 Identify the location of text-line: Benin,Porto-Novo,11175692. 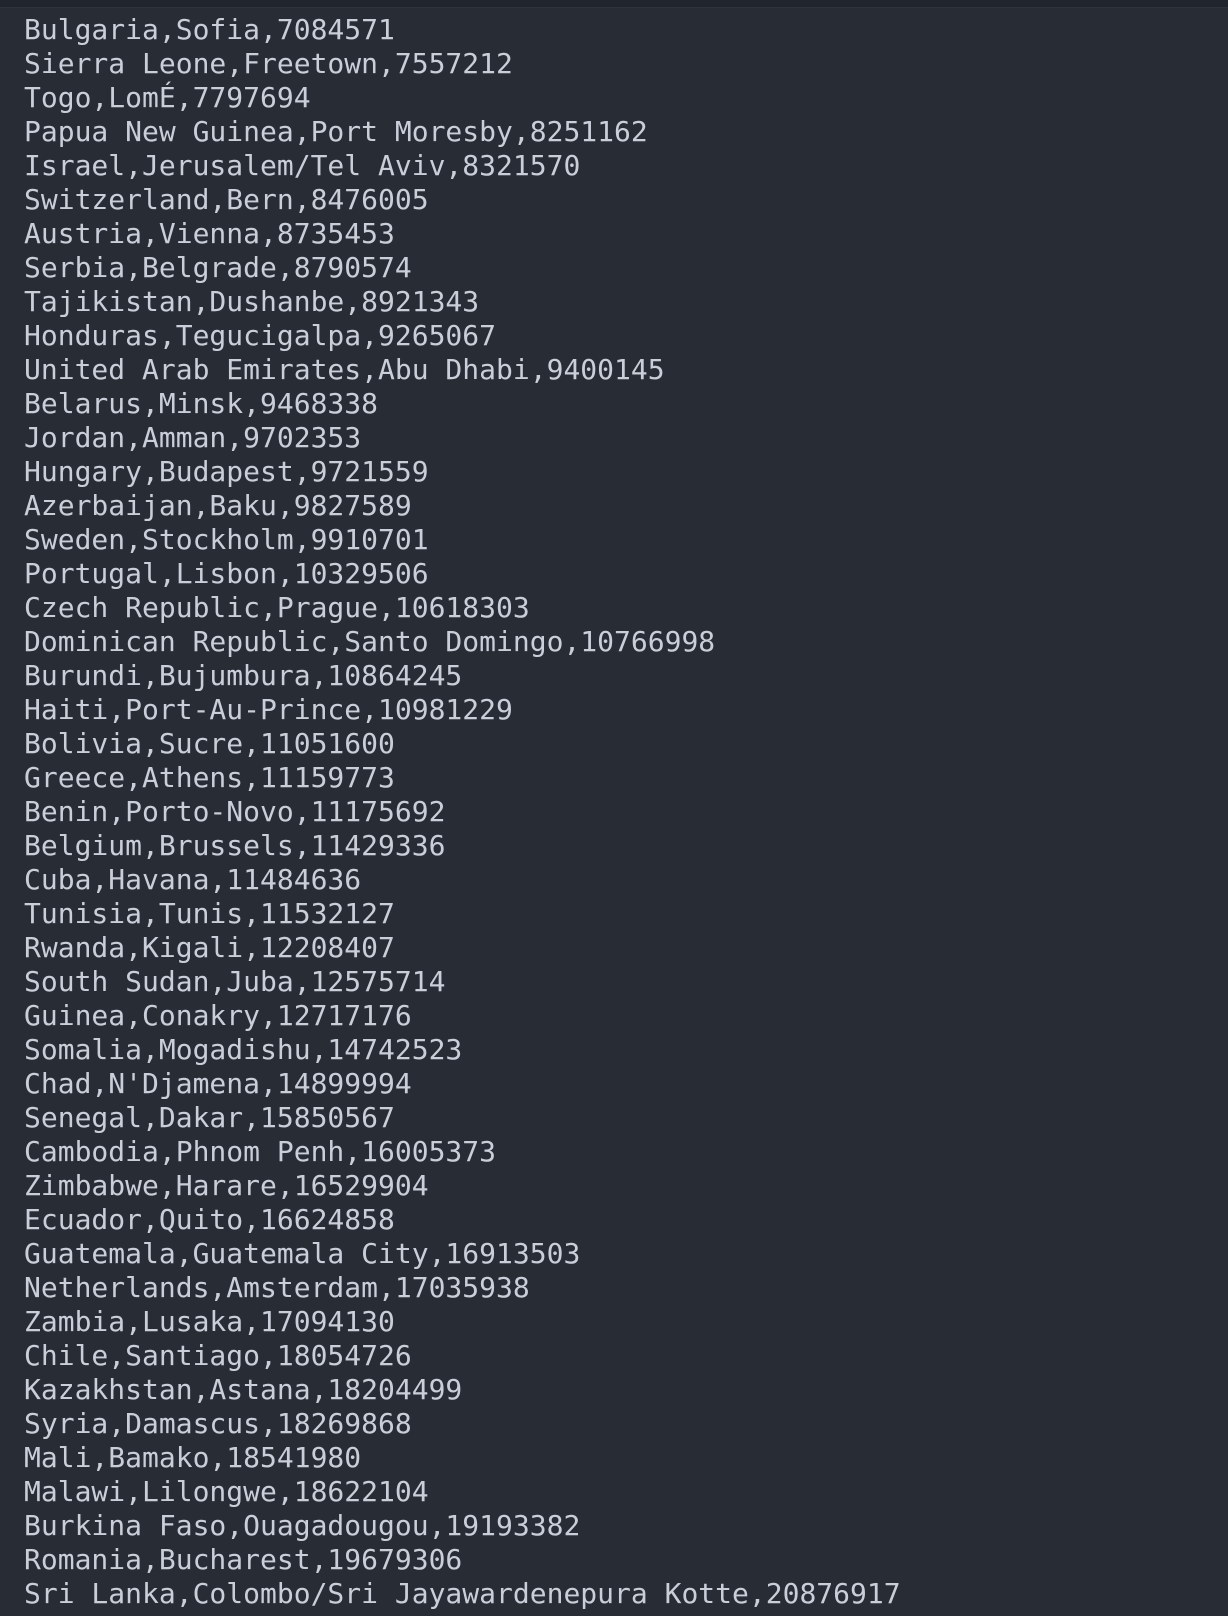
(462, 812).